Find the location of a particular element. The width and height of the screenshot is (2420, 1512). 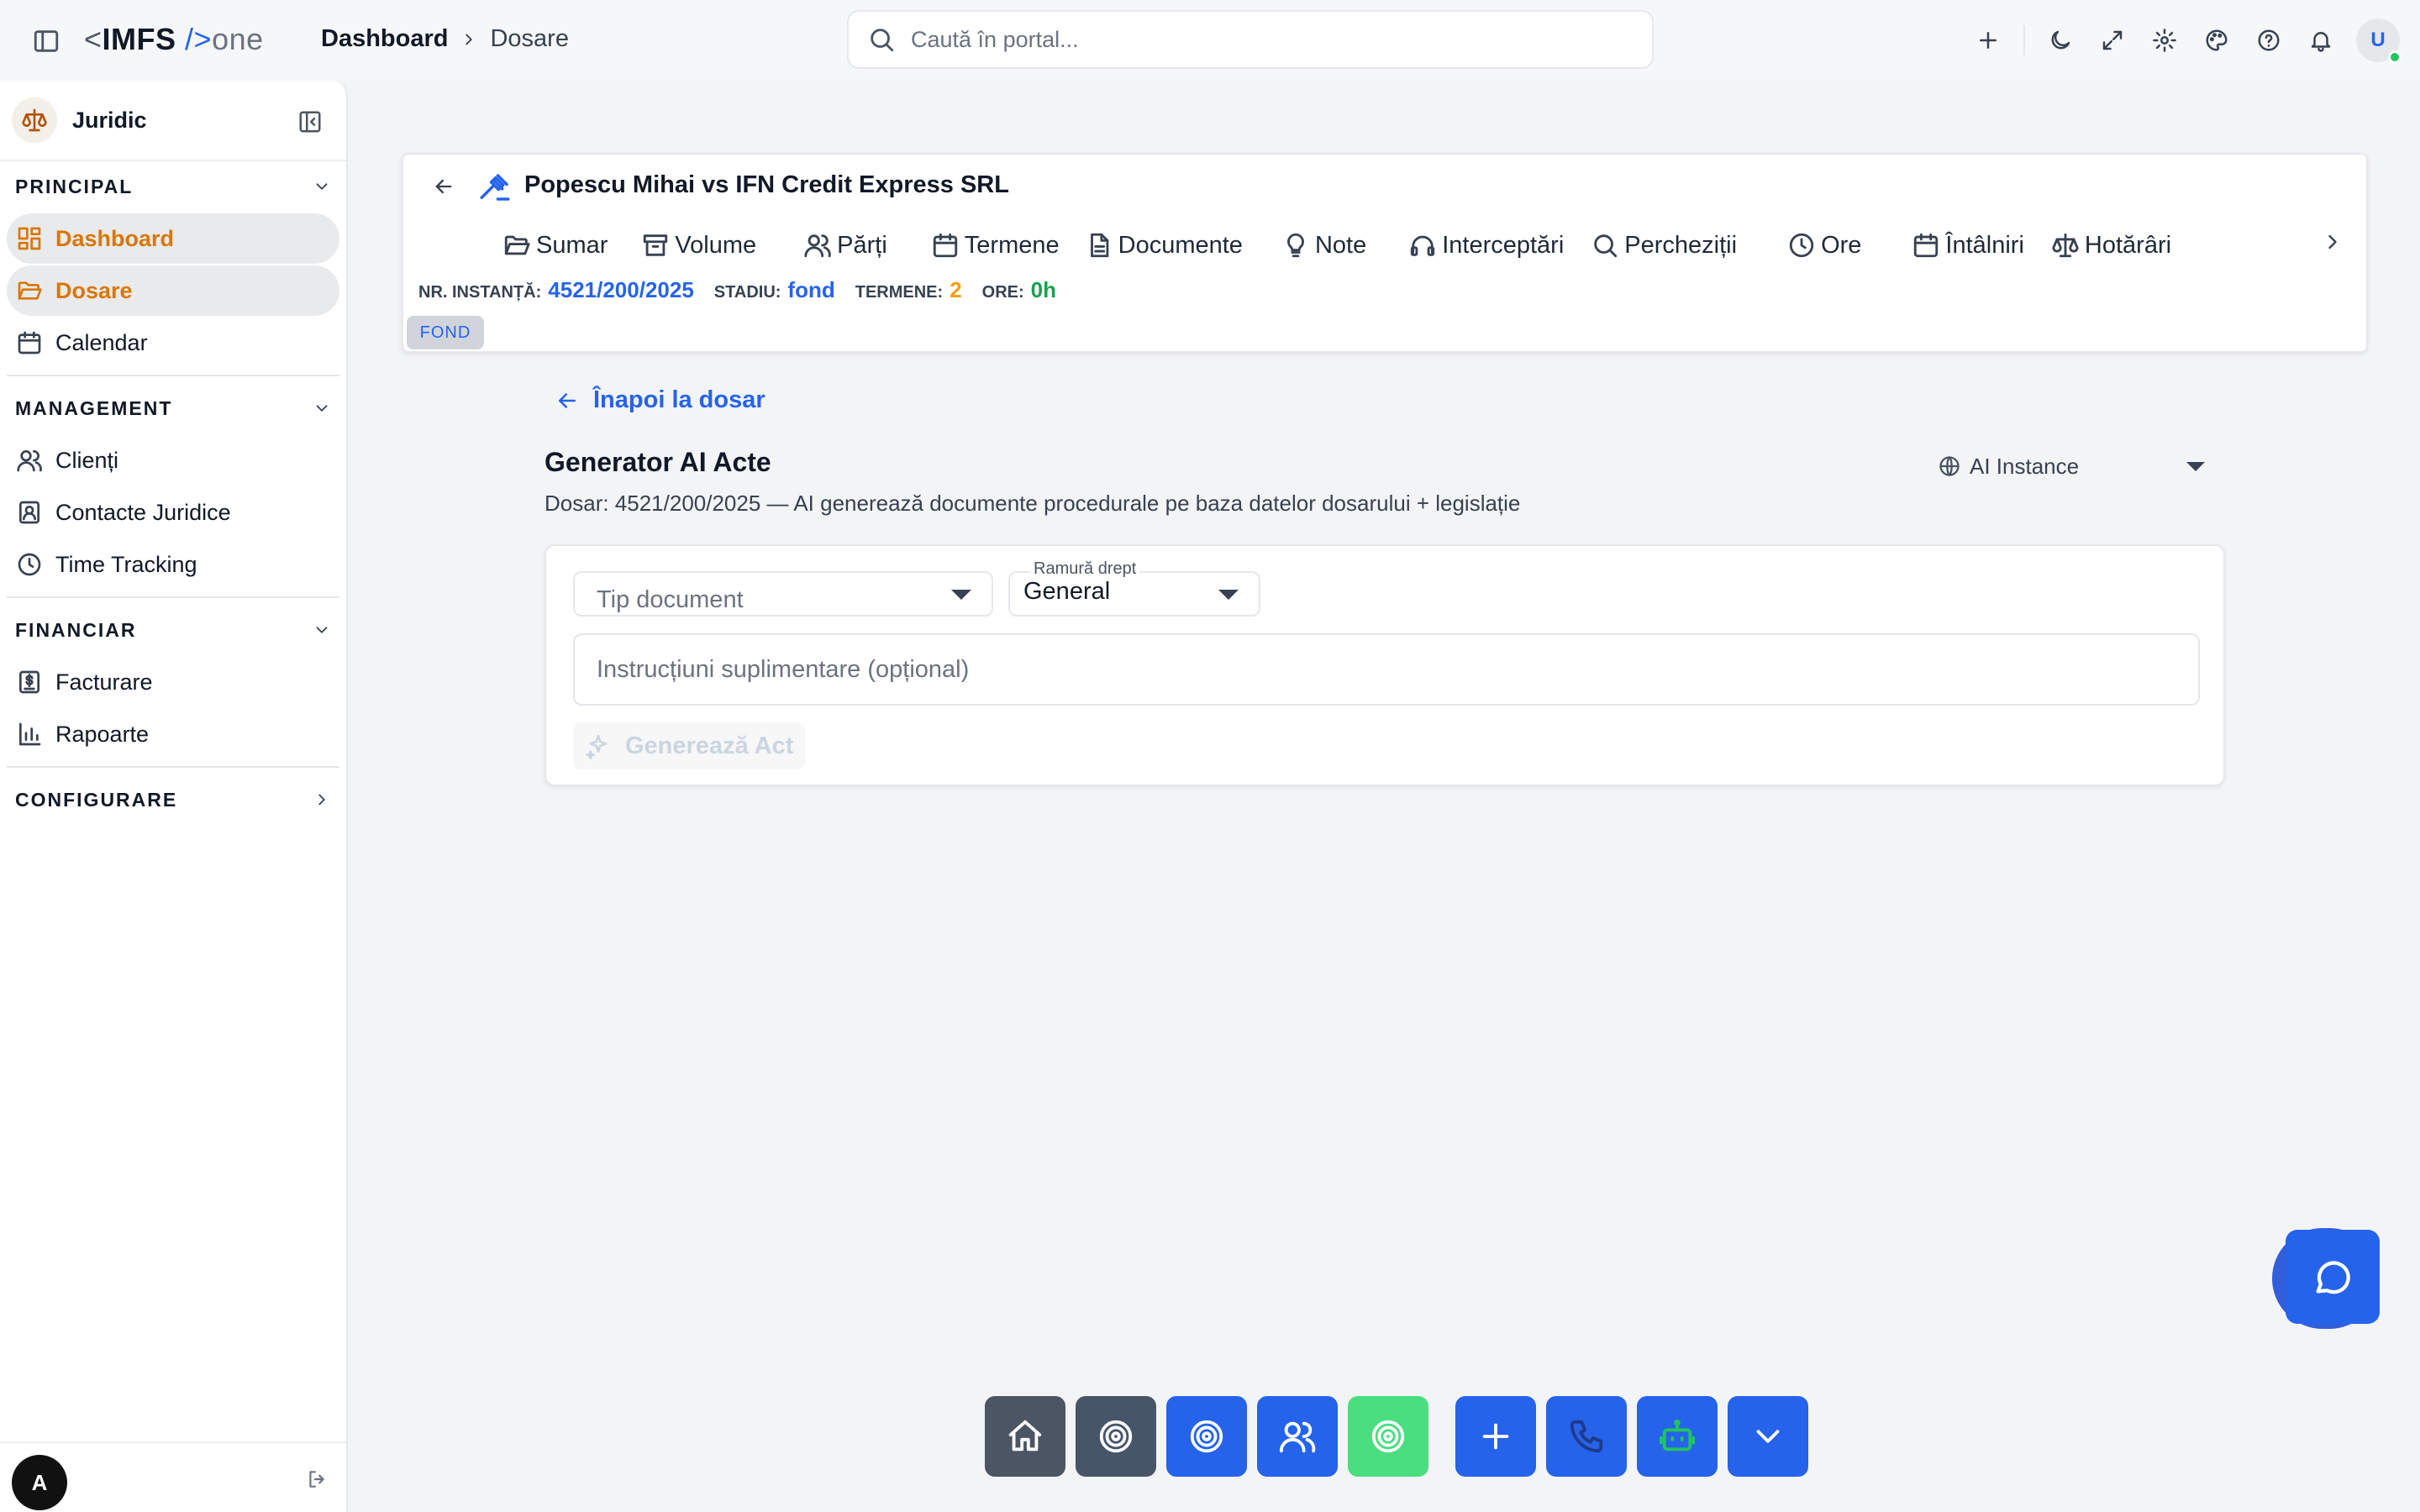

folder-open-icon is located at coordinates (29, 291).